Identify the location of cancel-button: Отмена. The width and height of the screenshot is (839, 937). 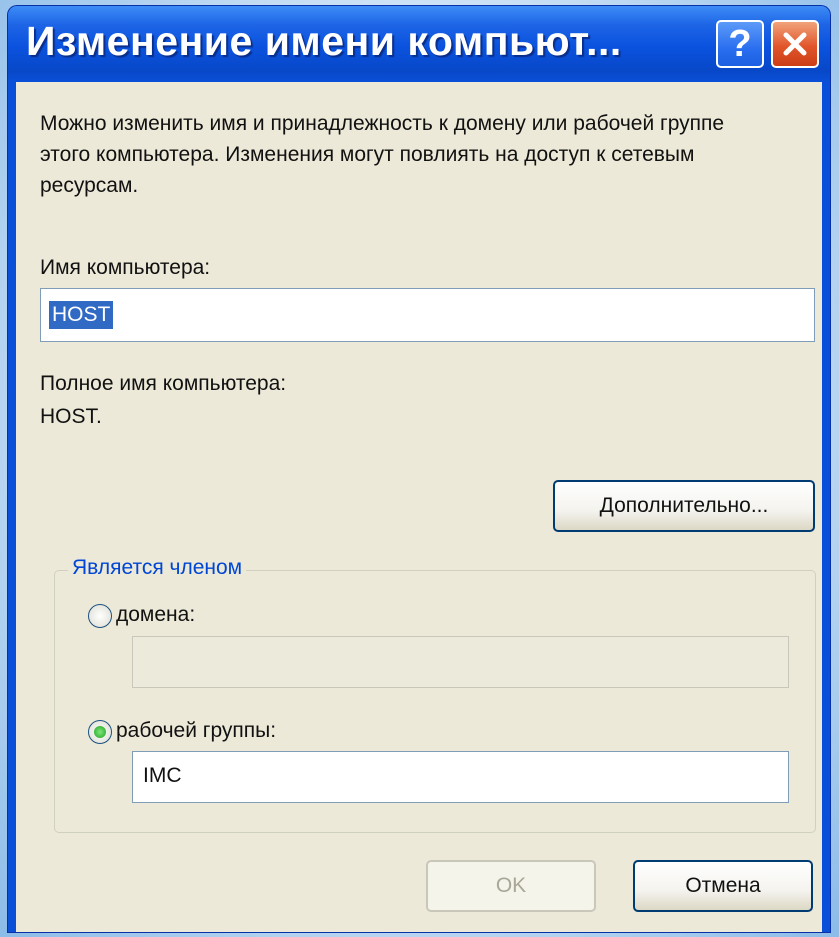
(723, 886).